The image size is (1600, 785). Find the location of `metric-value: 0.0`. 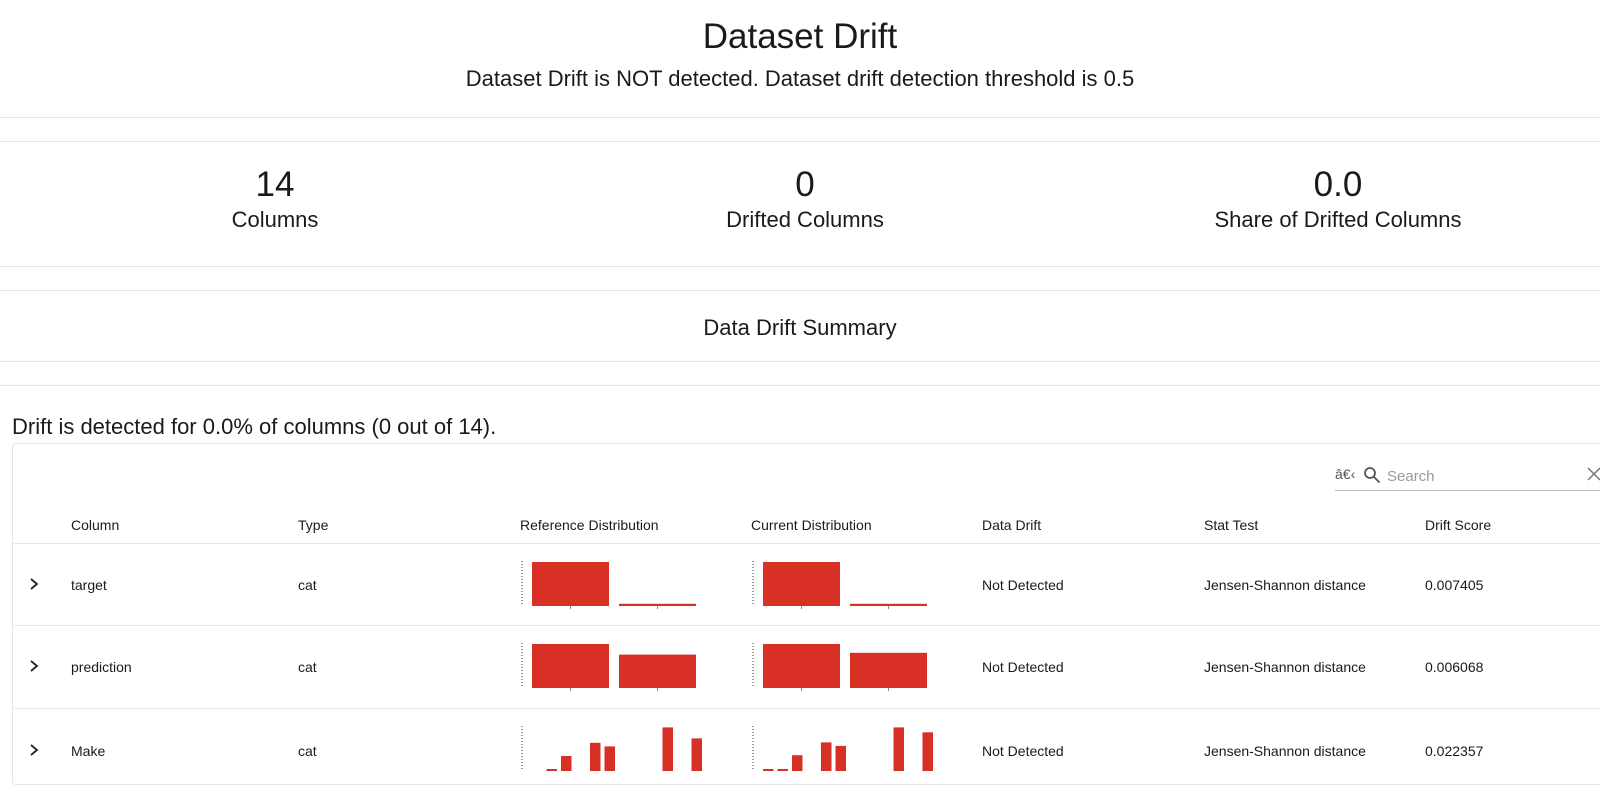

metric-value: 0.0 is located at coordinates (1338, 184).